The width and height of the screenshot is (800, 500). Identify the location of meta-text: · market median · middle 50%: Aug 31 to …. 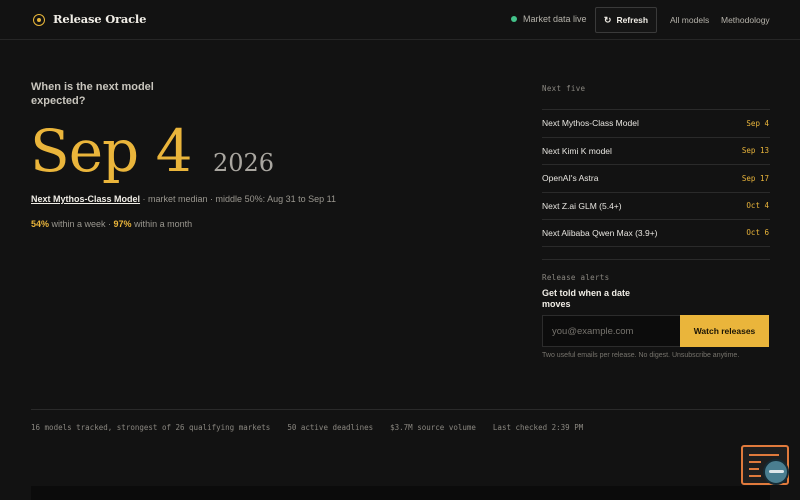
(238, 199).